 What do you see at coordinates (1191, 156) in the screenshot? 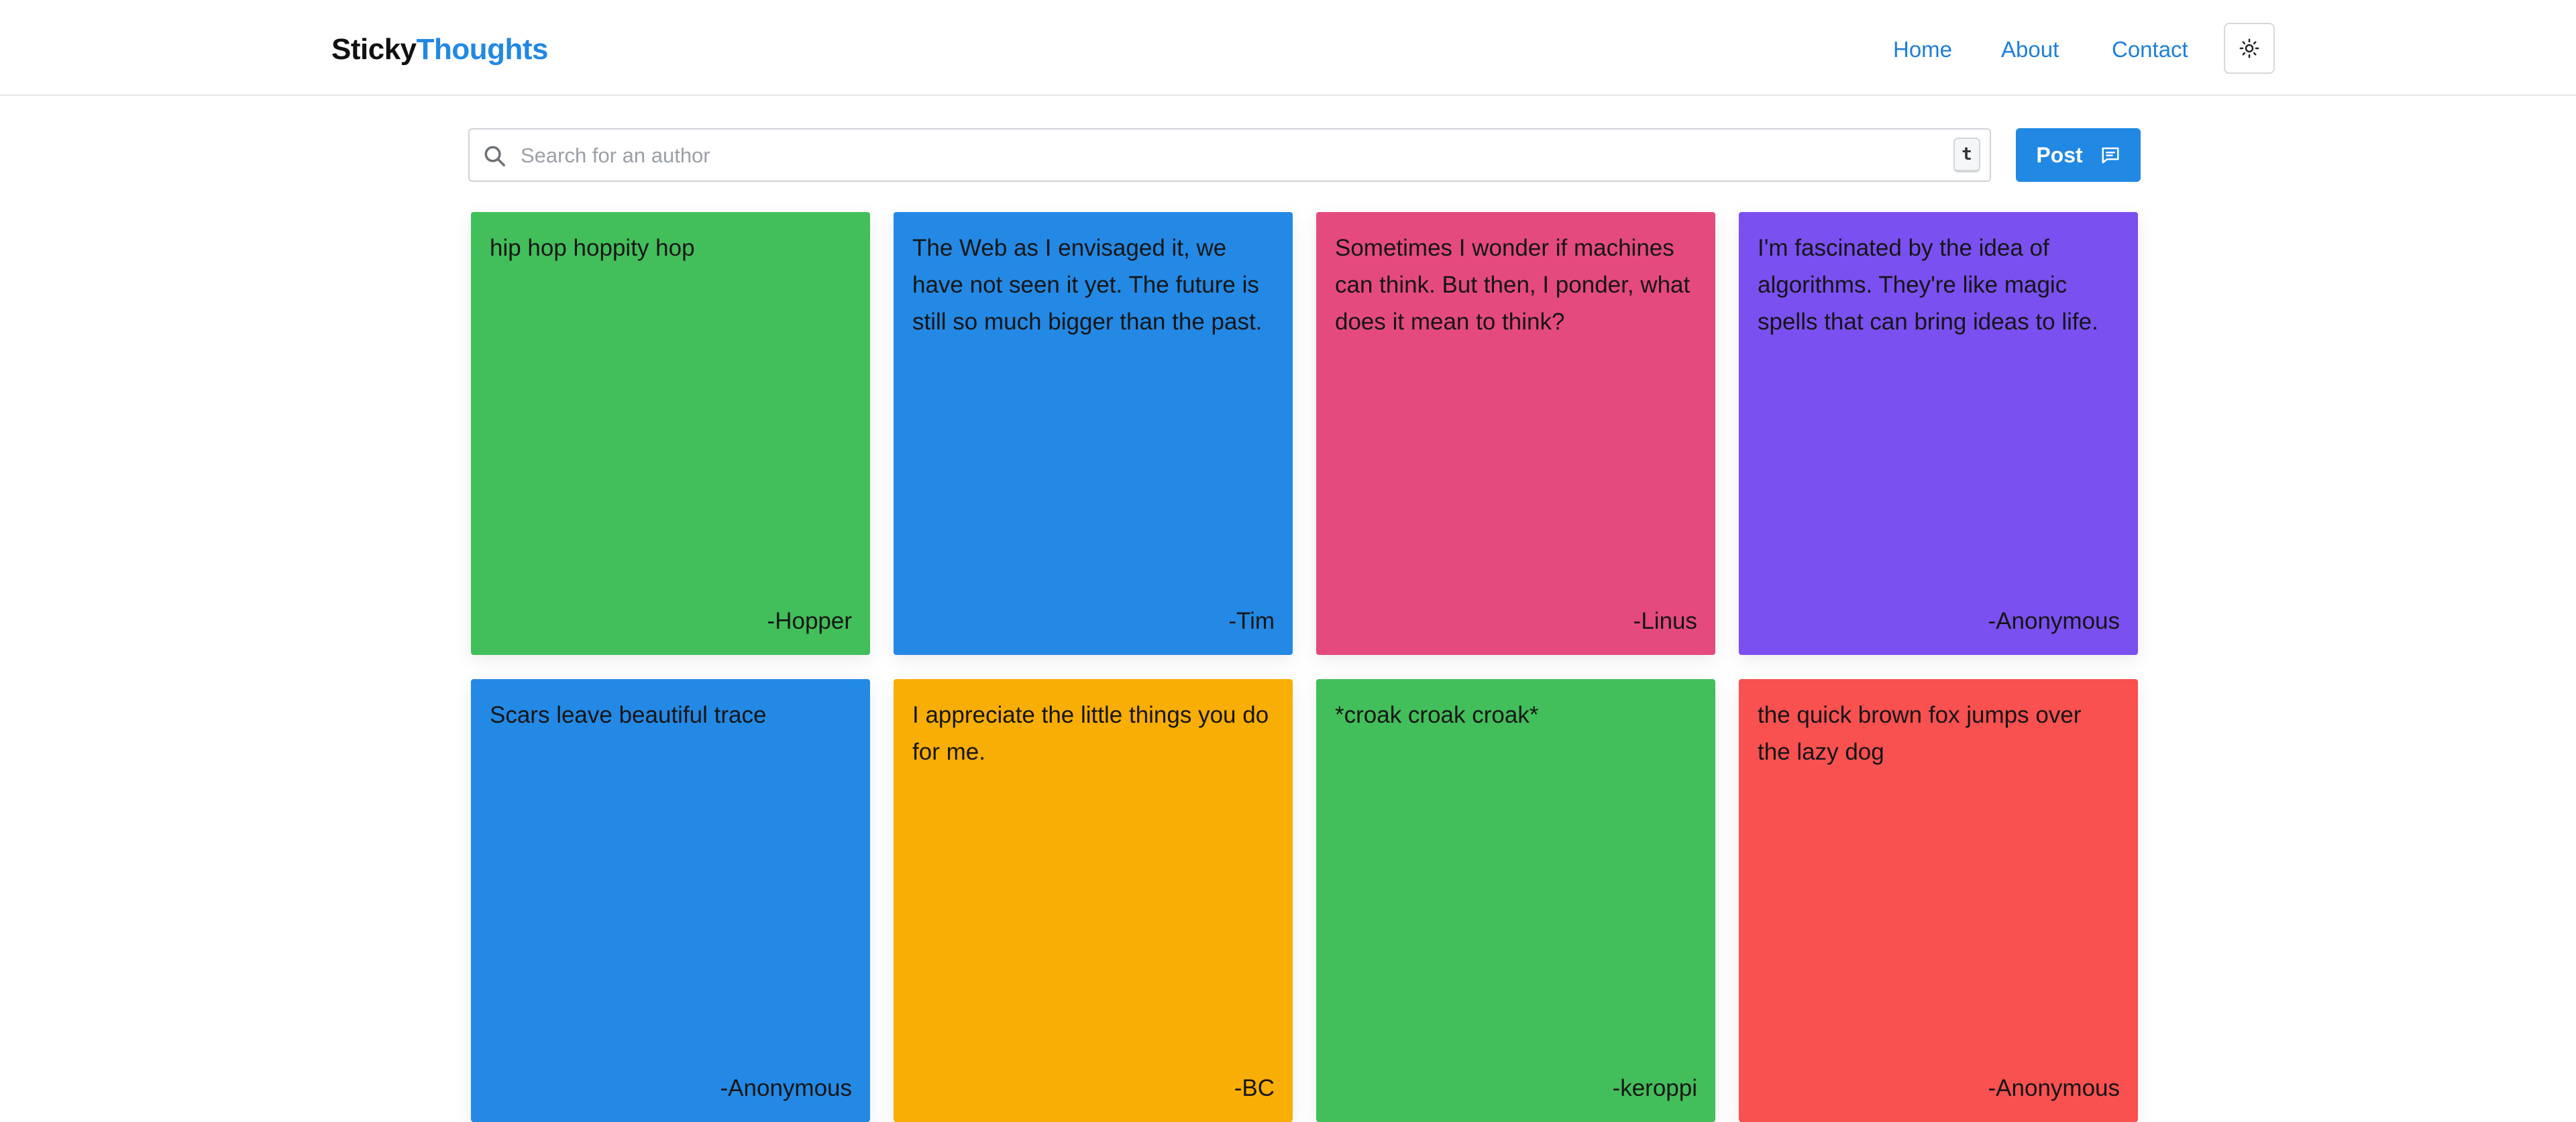
I see `search-input` at bounding box center [1191, 156].